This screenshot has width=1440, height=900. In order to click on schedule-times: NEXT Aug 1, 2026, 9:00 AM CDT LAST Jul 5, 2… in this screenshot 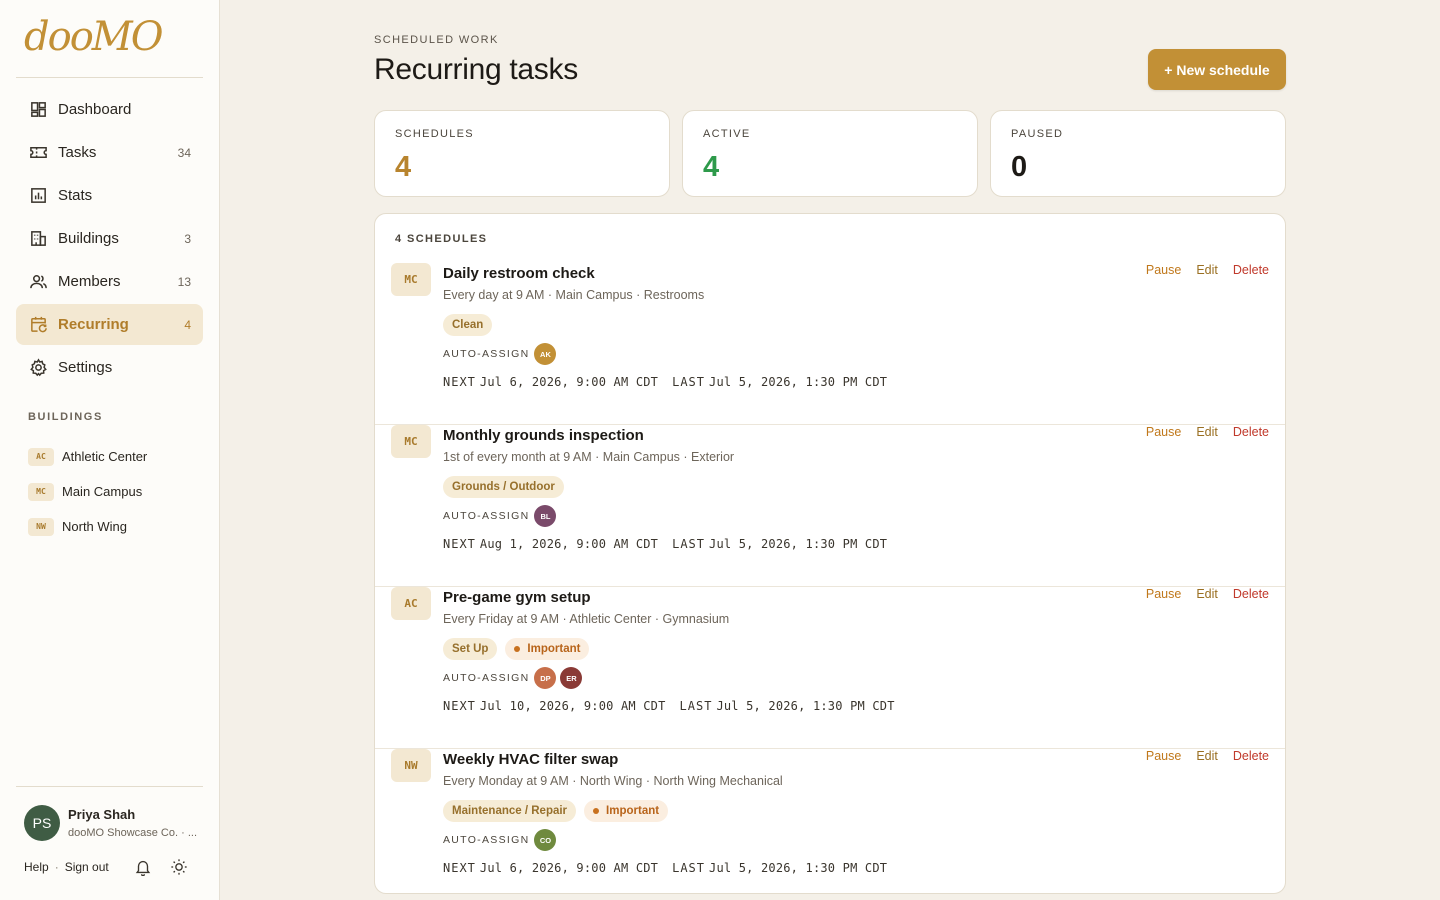, I will do `click(665, 544)`.